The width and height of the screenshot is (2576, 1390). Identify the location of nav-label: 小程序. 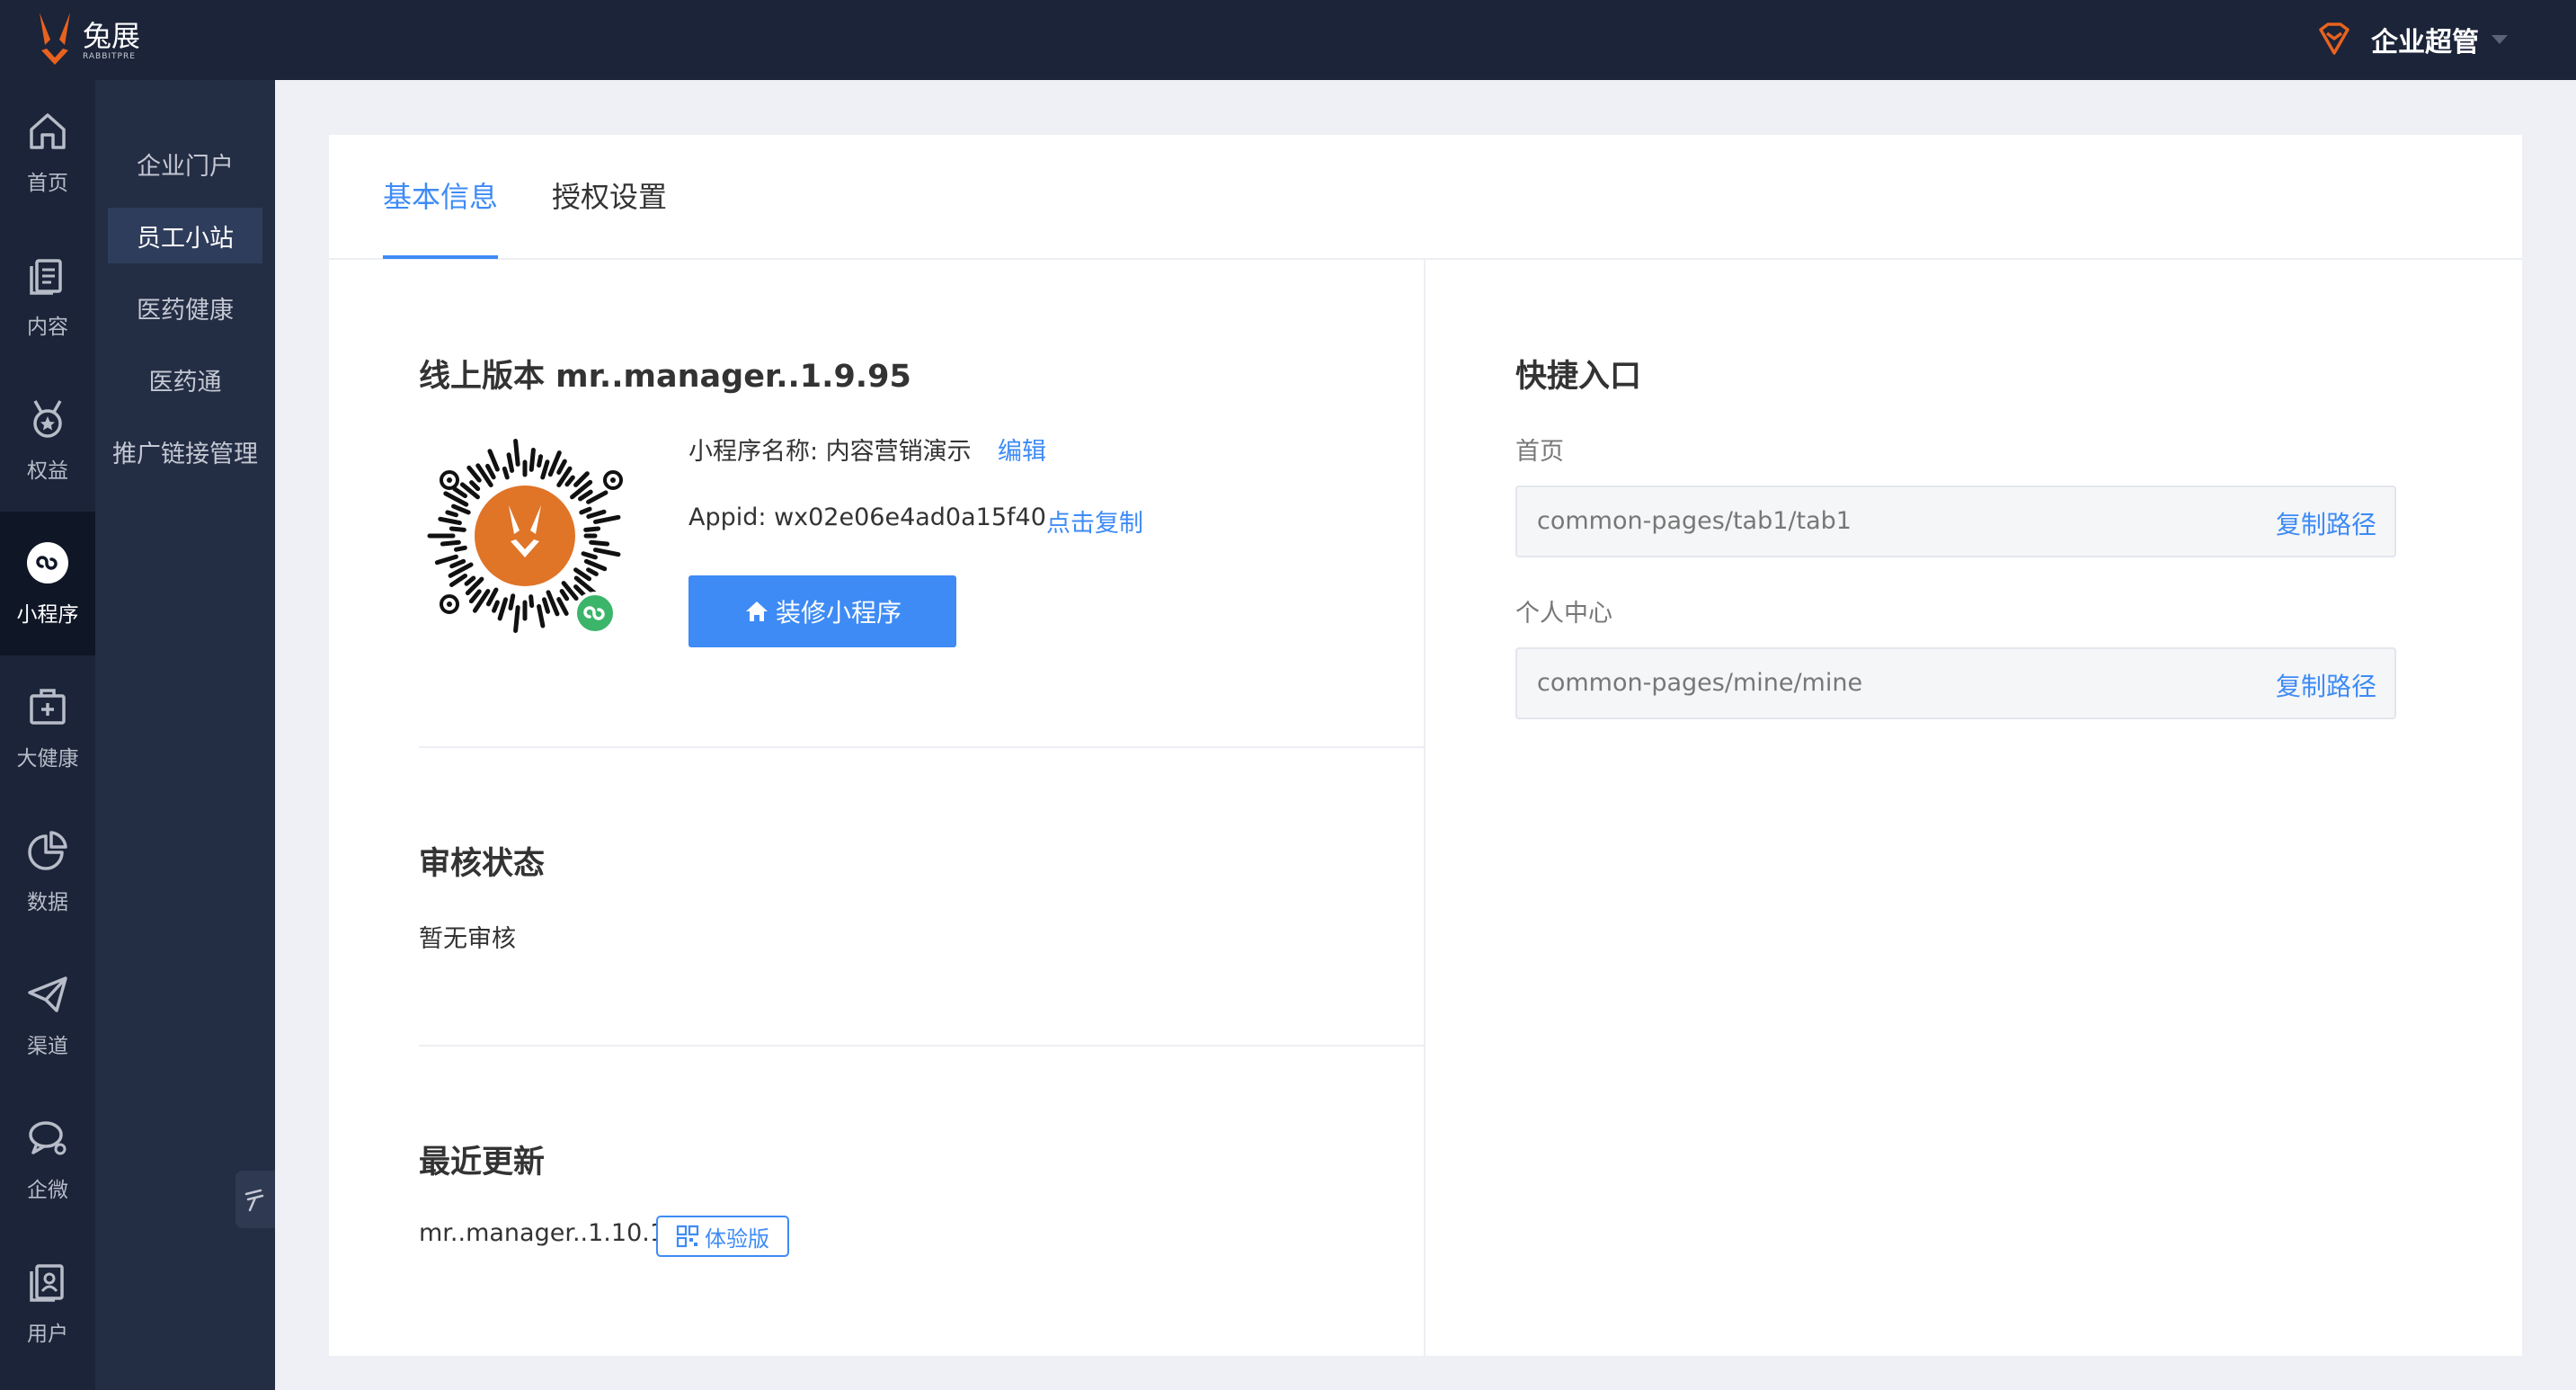
(47, 615).